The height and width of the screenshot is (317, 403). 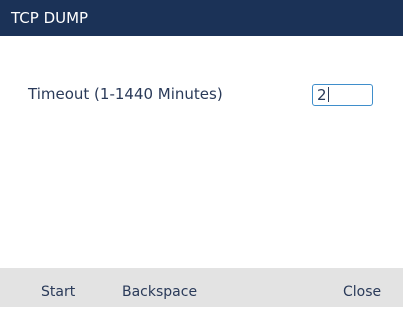 I want to click on softkey-bar: Start Backspace Close, so click(x=201, y=287).